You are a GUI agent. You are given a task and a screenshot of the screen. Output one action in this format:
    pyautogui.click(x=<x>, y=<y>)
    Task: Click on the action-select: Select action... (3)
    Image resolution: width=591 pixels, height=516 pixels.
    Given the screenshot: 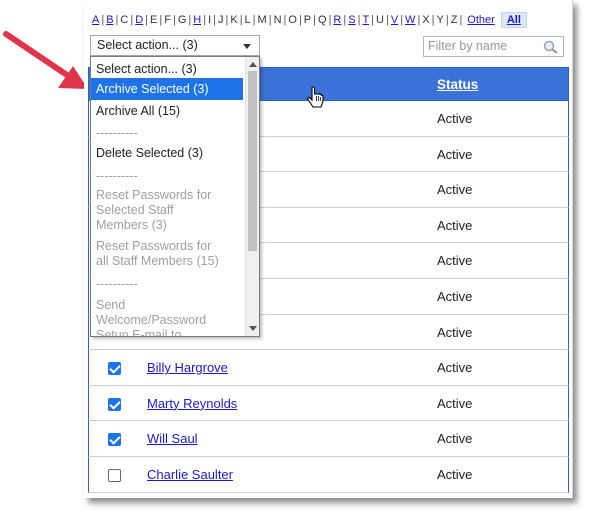 What is the action you would take?
    pyautogui.click(x=175, y=45)
    